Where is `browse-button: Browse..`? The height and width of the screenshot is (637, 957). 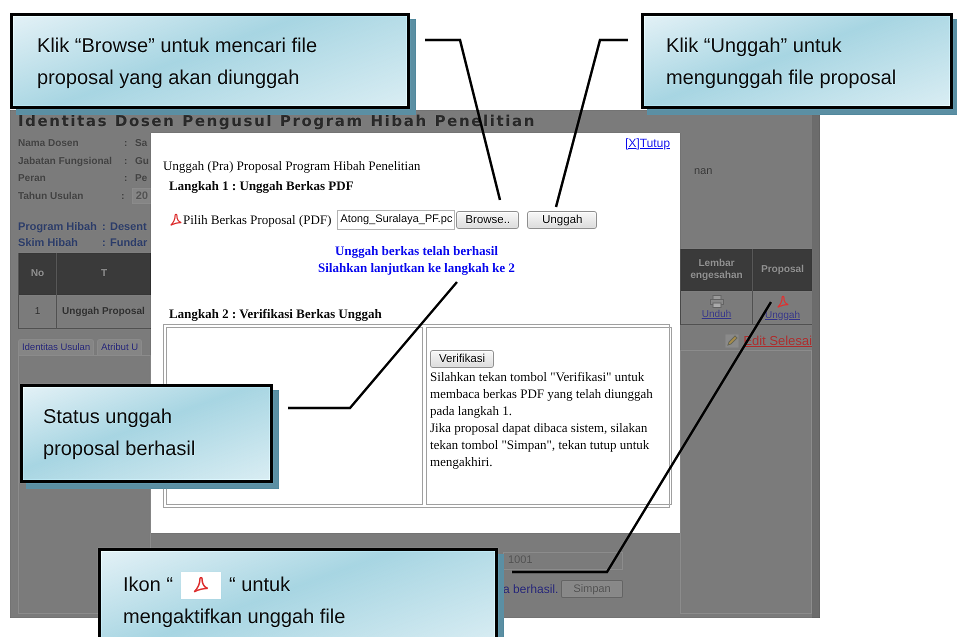 browse-button: Browse.. is located at coordinates (488, 220).